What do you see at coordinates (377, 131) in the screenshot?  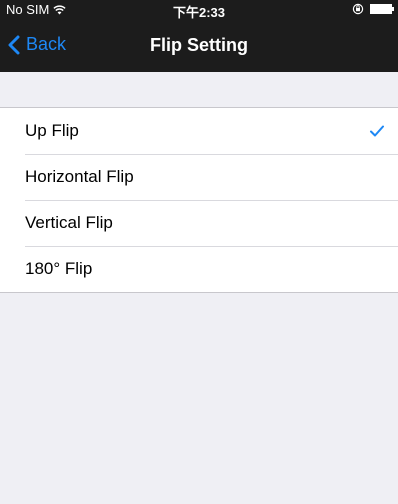 I see `checkmark-icon` at bounding box center [377, 131].